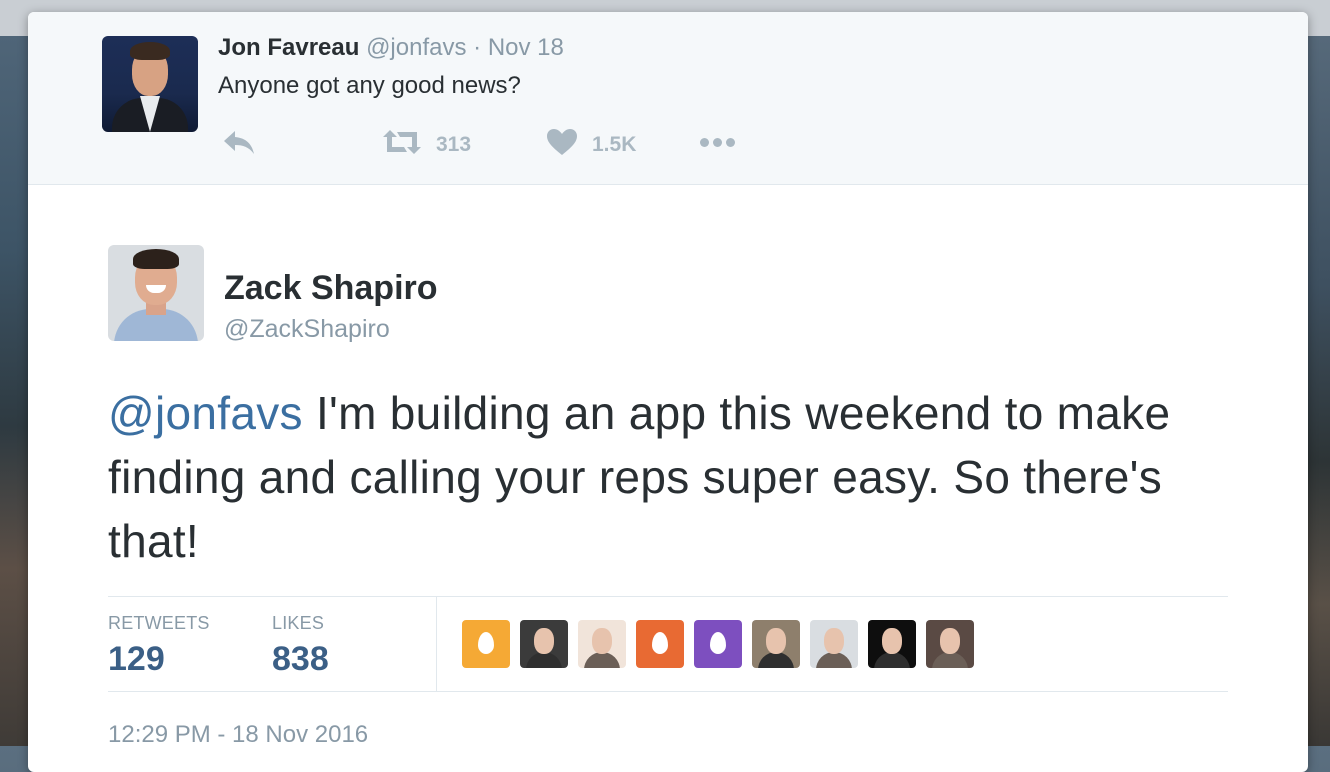 This screenshot has height=772, width=1330. Describe the element at coordinates (307, 329) in the screenshot. I see `author-handle: @ZackShapiro` at that location.